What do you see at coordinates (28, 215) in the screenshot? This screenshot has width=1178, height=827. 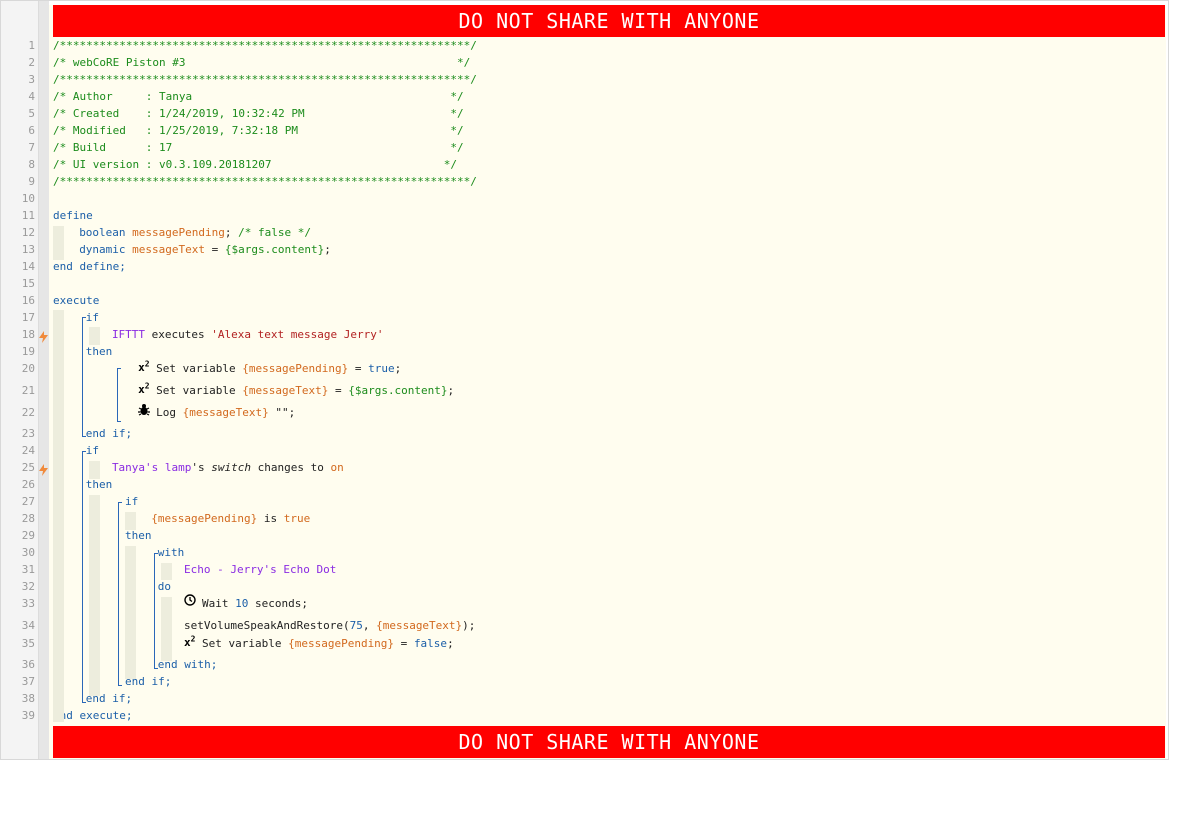 I see `line-number: 11` at bounding box center [28, 215].